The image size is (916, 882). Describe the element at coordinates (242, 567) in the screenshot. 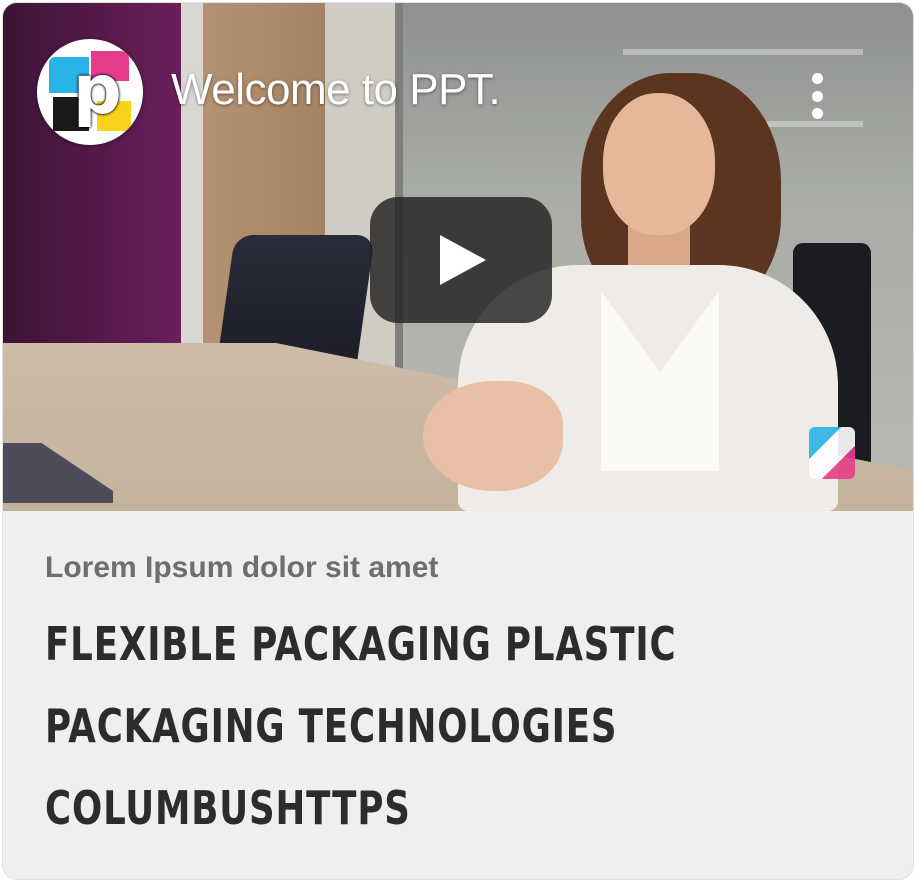

I see `card-subtitle: Lorem Ipsum dolor sit amet` at that location.